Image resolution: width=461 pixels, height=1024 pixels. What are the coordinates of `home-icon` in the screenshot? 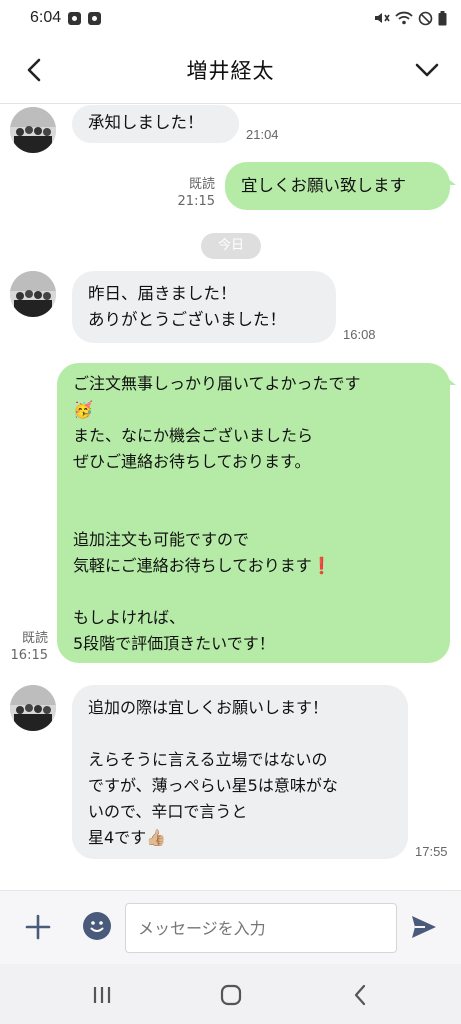 It's located at (231, 995).